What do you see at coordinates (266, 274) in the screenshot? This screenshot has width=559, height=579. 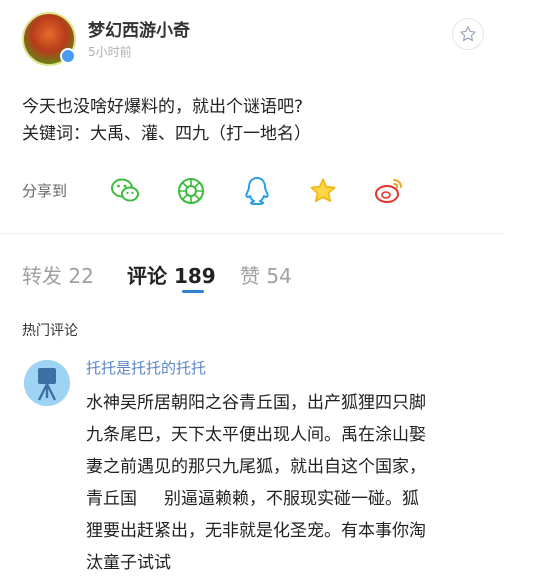 I see `tab-likes: 赞 54` at bounding box center [266, 274].